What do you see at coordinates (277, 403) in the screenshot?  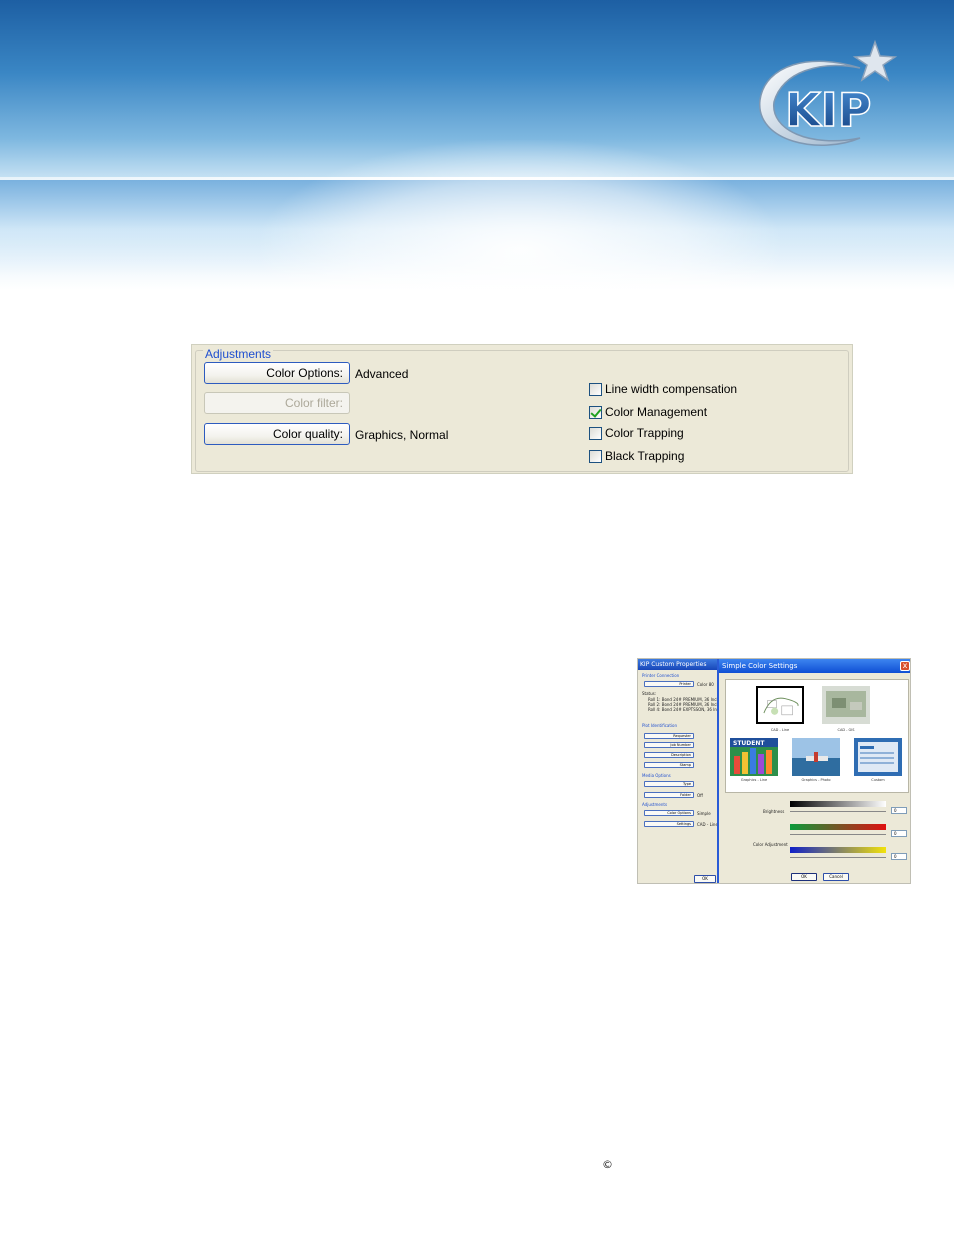 I see `color-filter-button: Color filter:` at bounding box center [277, 403].